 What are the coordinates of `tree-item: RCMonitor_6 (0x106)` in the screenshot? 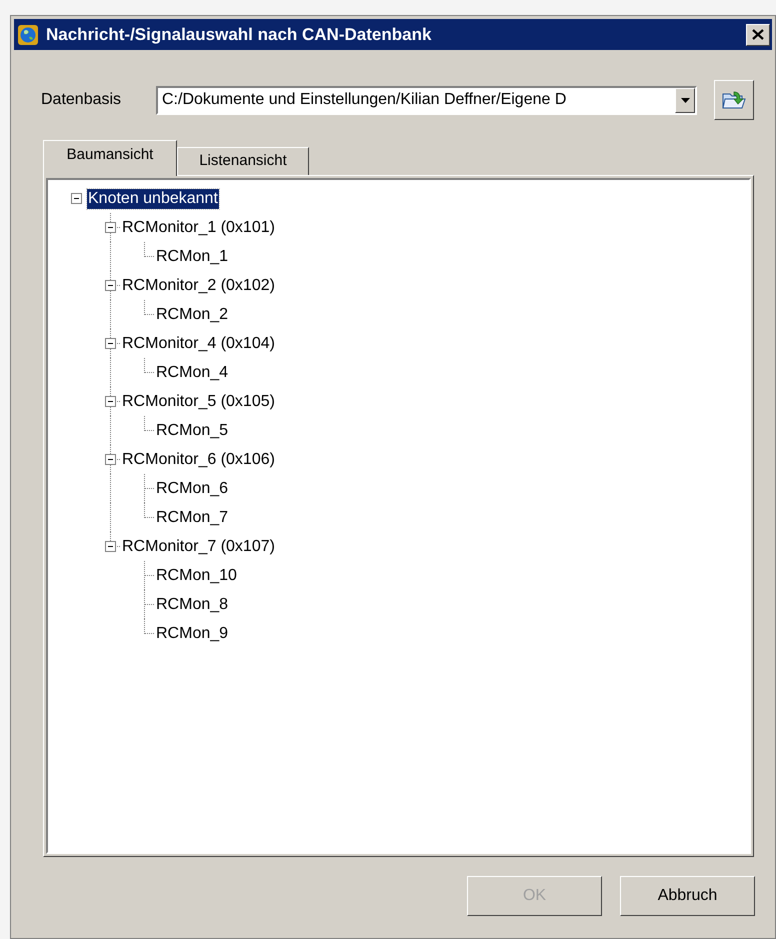 It's located at (198, 460).